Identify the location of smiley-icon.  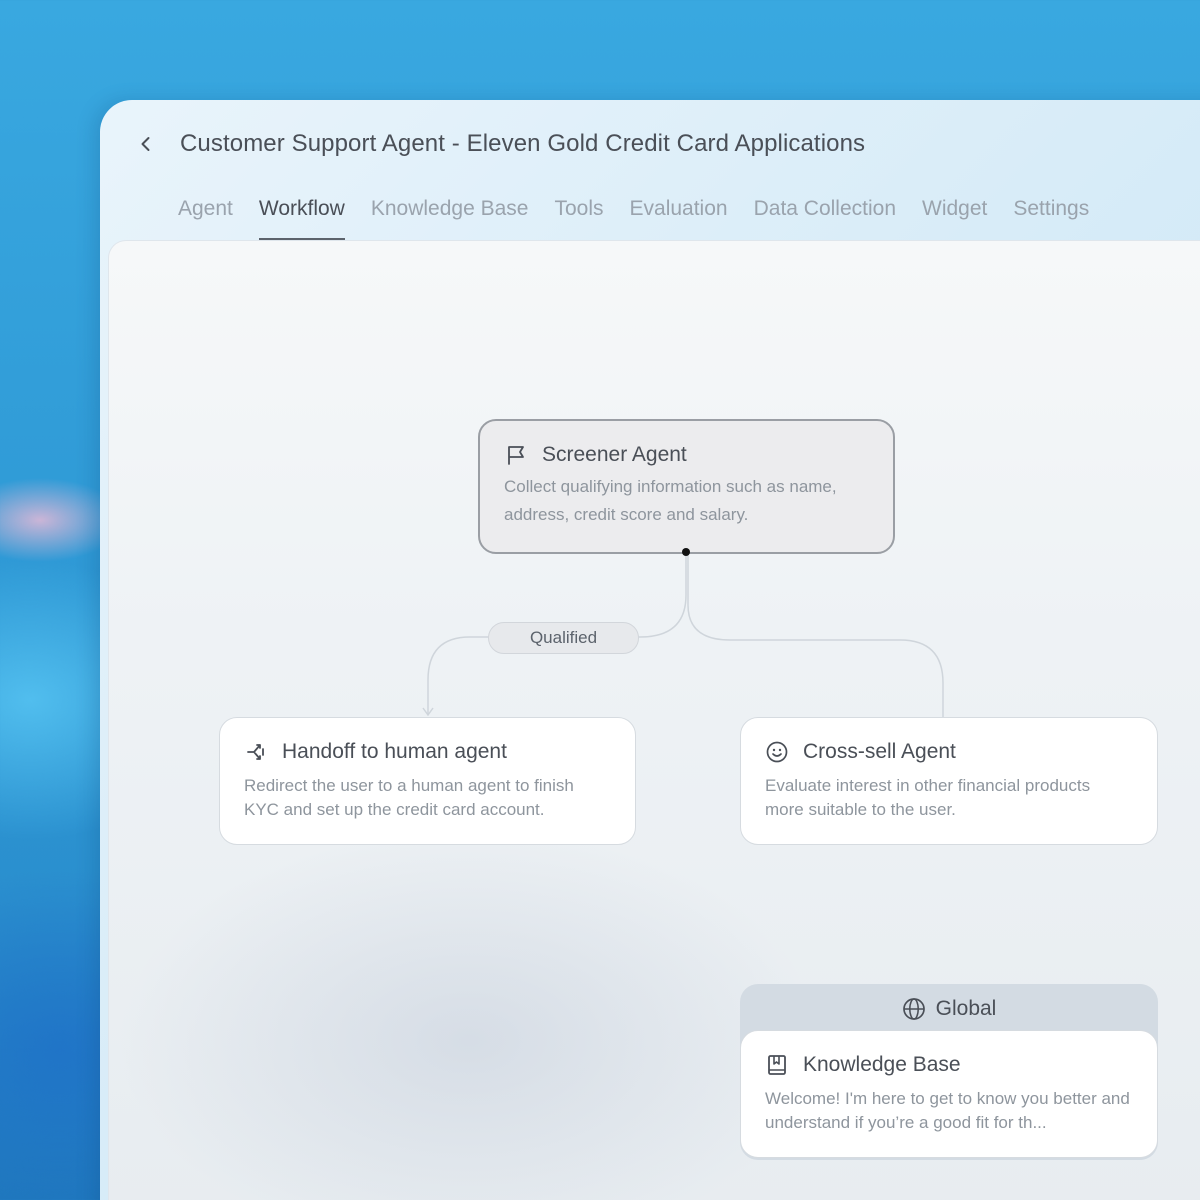
(777, 752).